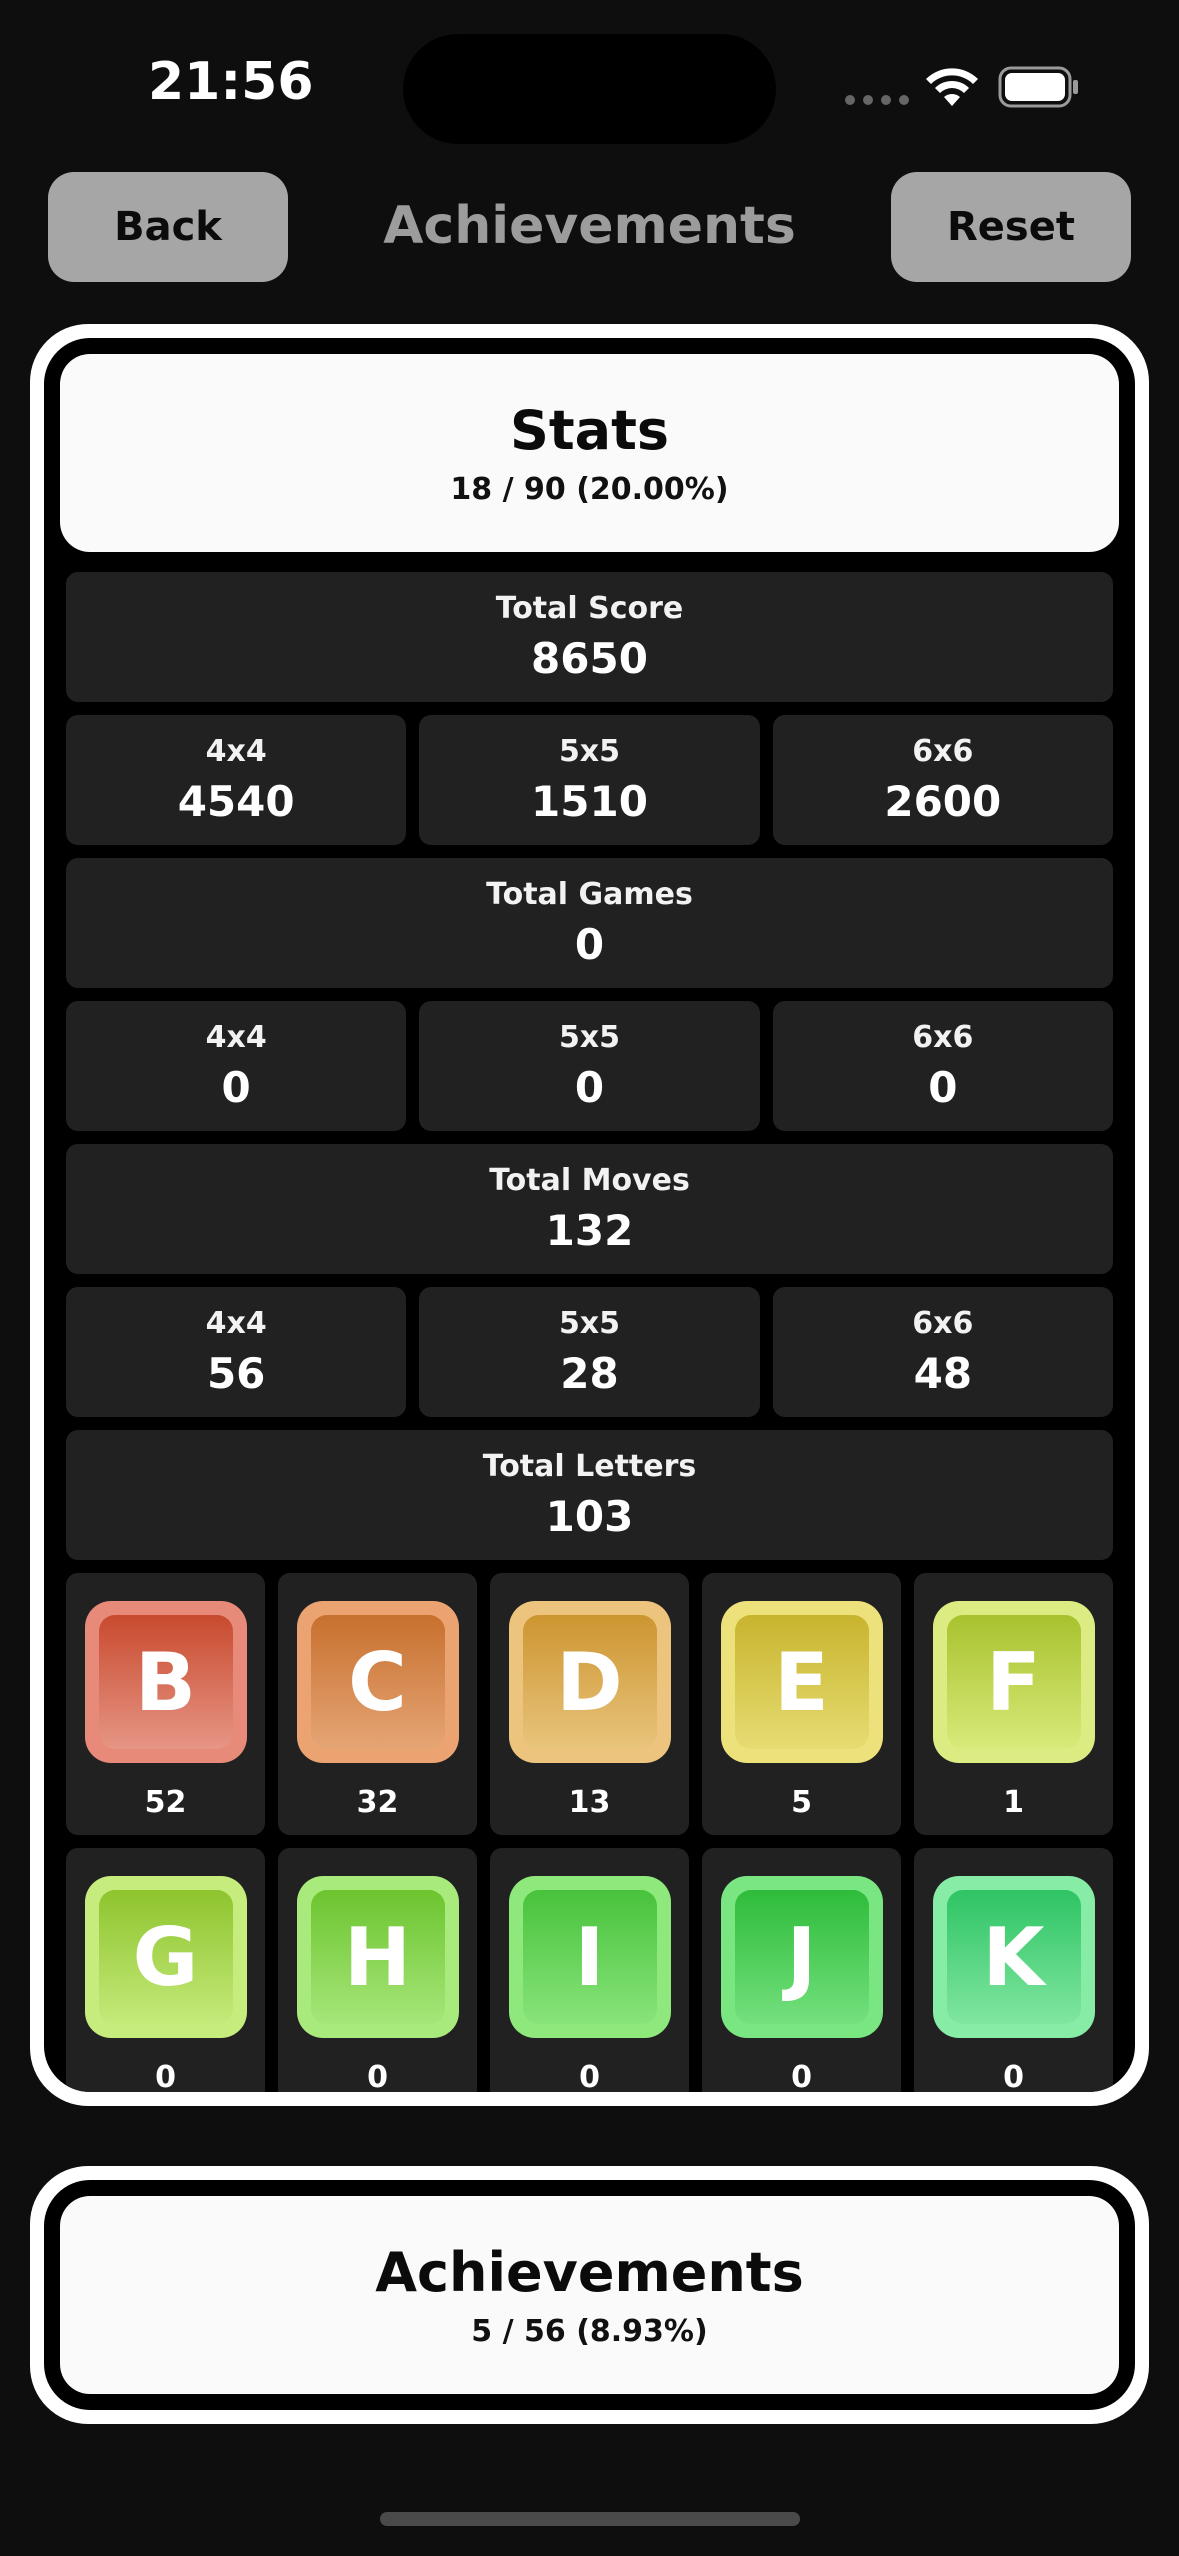  I want to click on games-6x6-card: 6x6 0, so click(942, 1066).